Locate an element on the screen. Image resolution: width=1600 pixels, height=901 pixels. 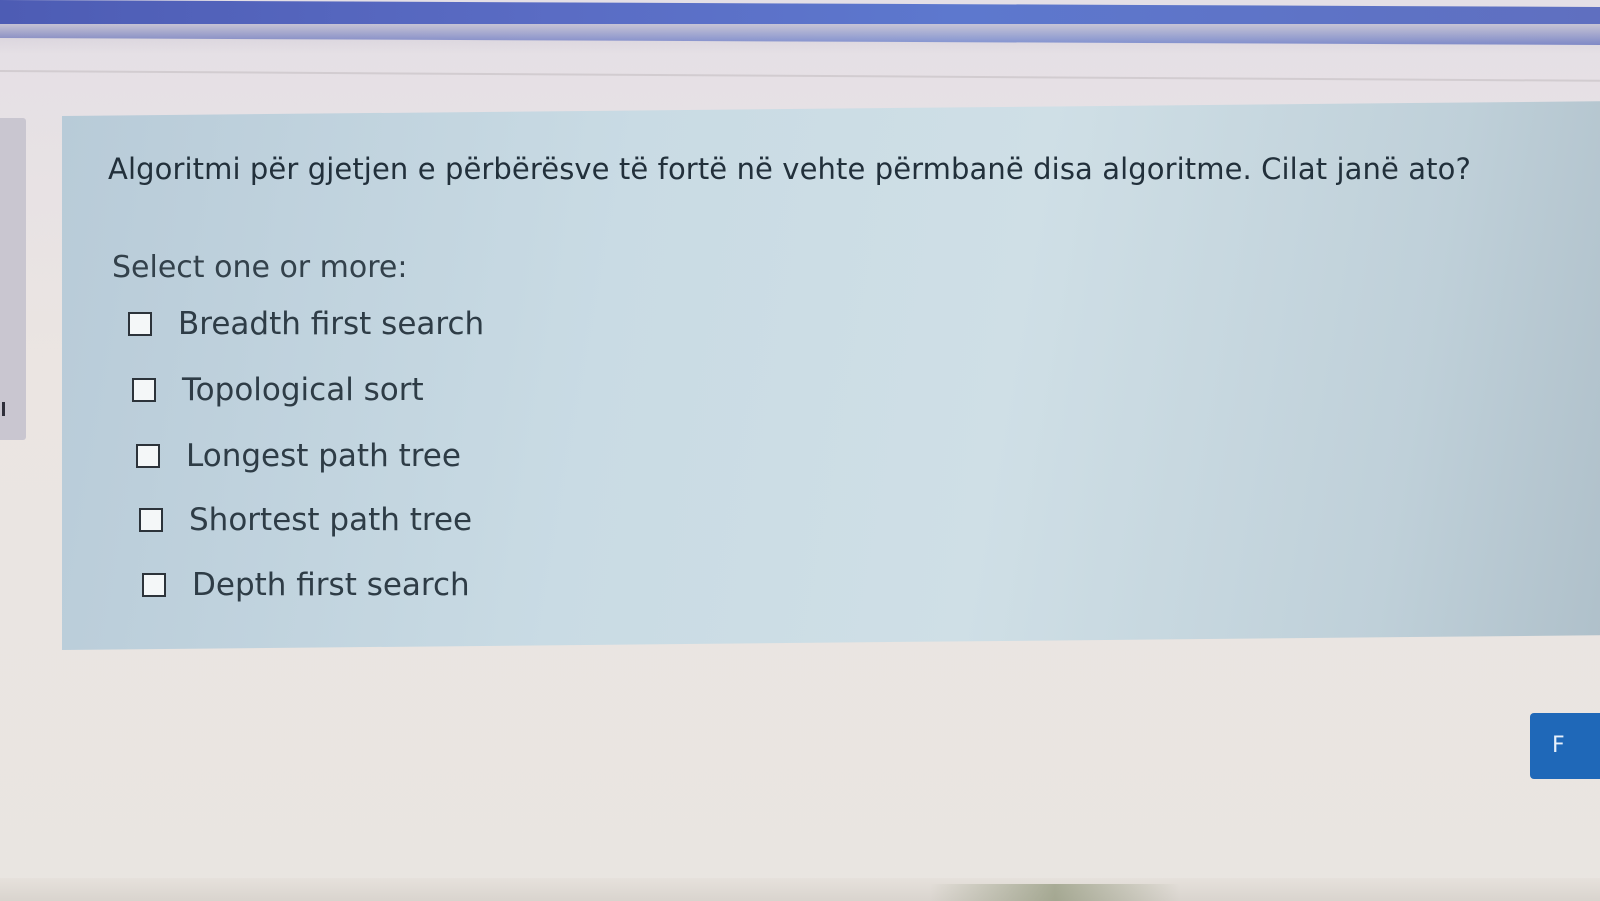
answer-option-label: Topological sort is located at coordinates (303, 390).